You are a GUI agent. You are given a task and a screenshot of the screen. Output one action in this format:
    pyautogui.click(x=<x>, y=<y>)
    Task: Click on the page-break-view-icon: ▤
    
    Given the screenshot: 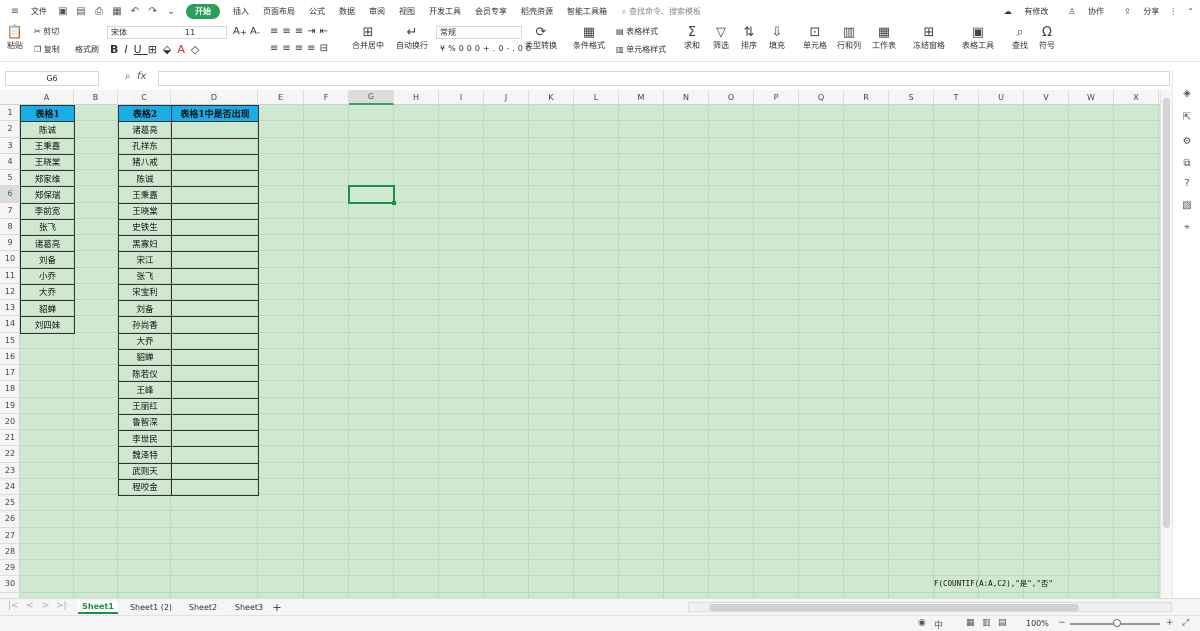 What is the action you would take?
    pyautogui.click(x=1002, y=623)
    